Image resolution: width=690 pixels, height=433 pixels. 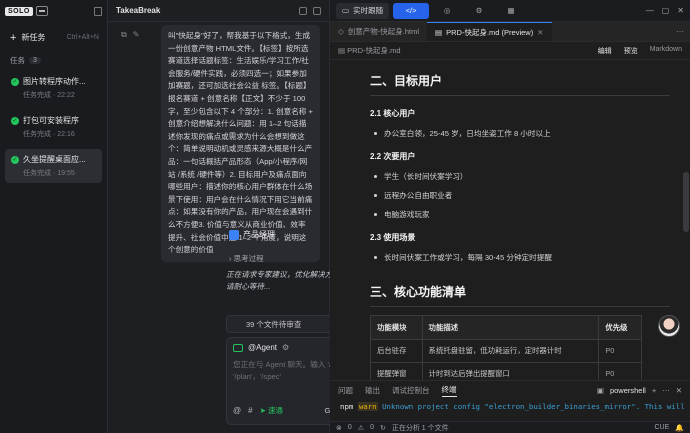 What do you see at coordinates (33, 37) in the screenshot?
I see `new-task-label: 新任务` at bounding box center [33, 37].